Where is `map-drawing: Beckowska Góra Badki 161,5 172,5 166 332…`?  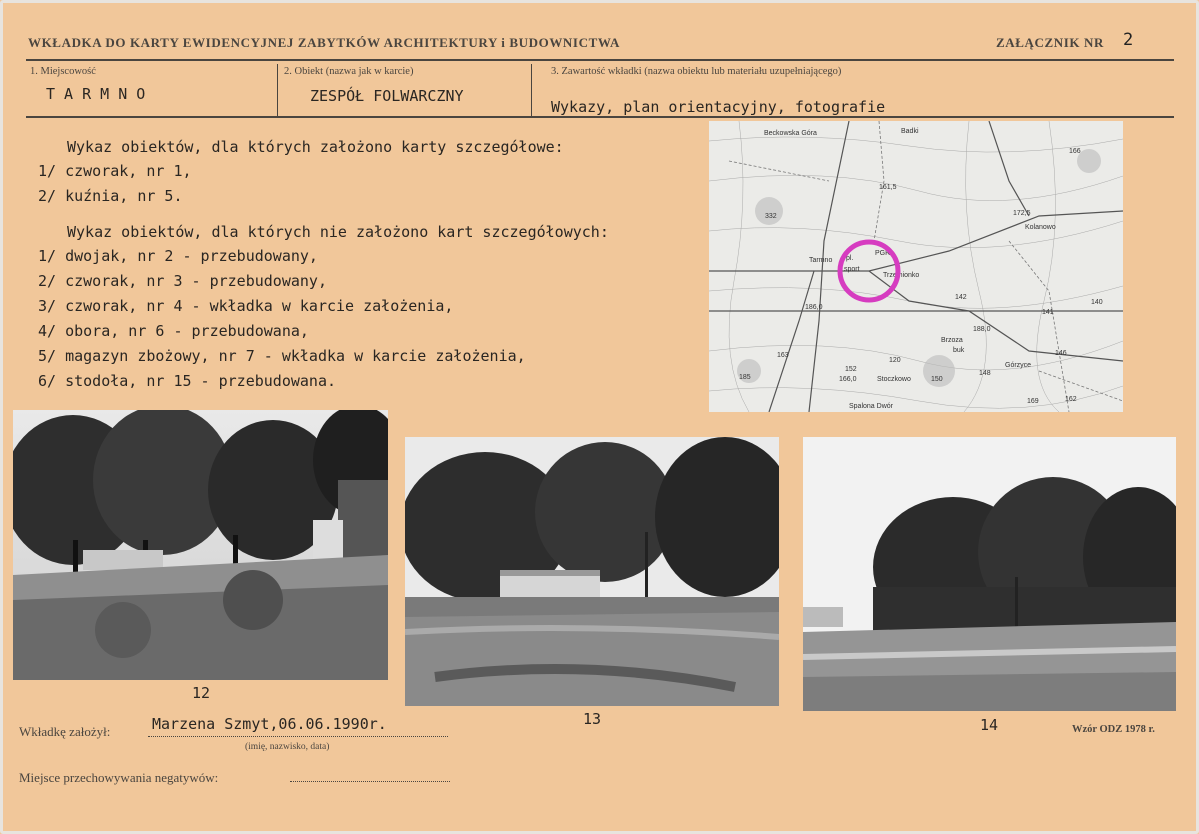 map-drawing: Beckowska Góra Badki 161,5 172,5 166 332… is located at coordinates (916, 266).